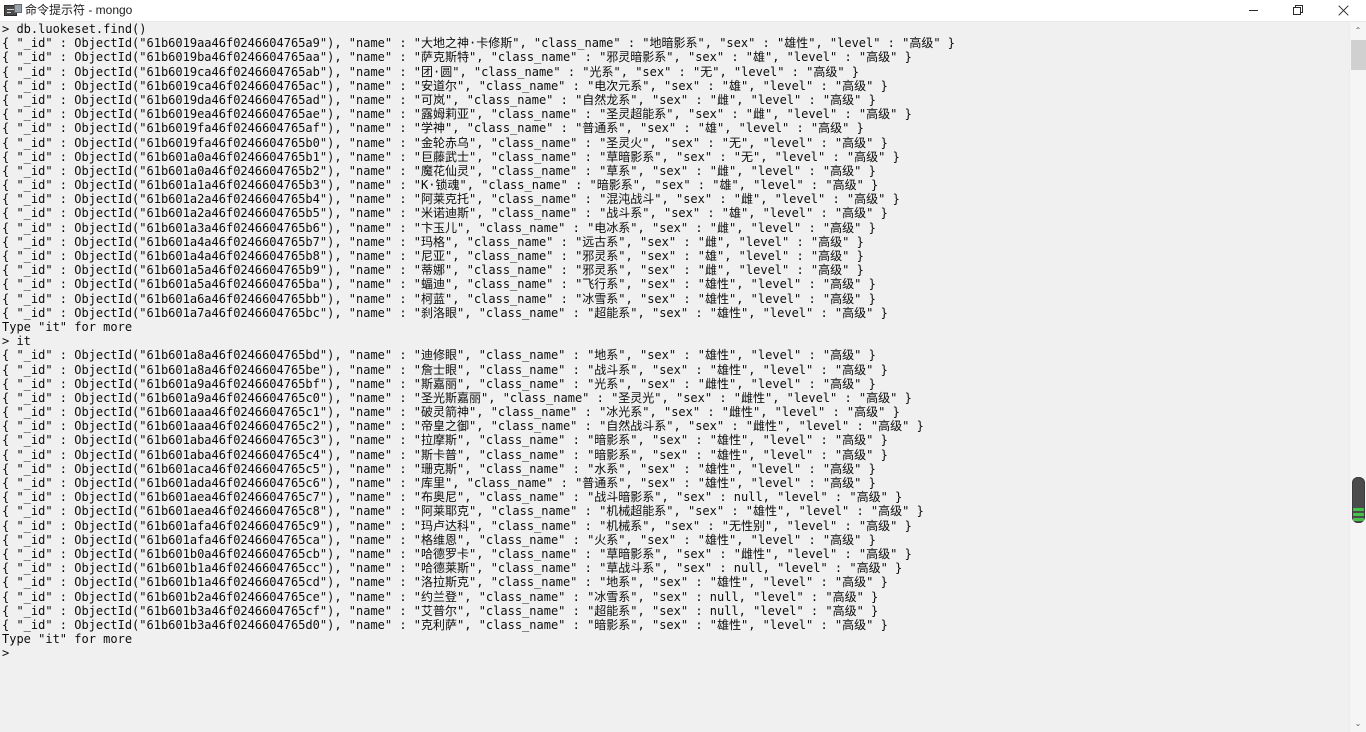  What do you see at coordinates (1343, 10) in the screenshot?
I see `close-button` at bounding box center [1343, 10].